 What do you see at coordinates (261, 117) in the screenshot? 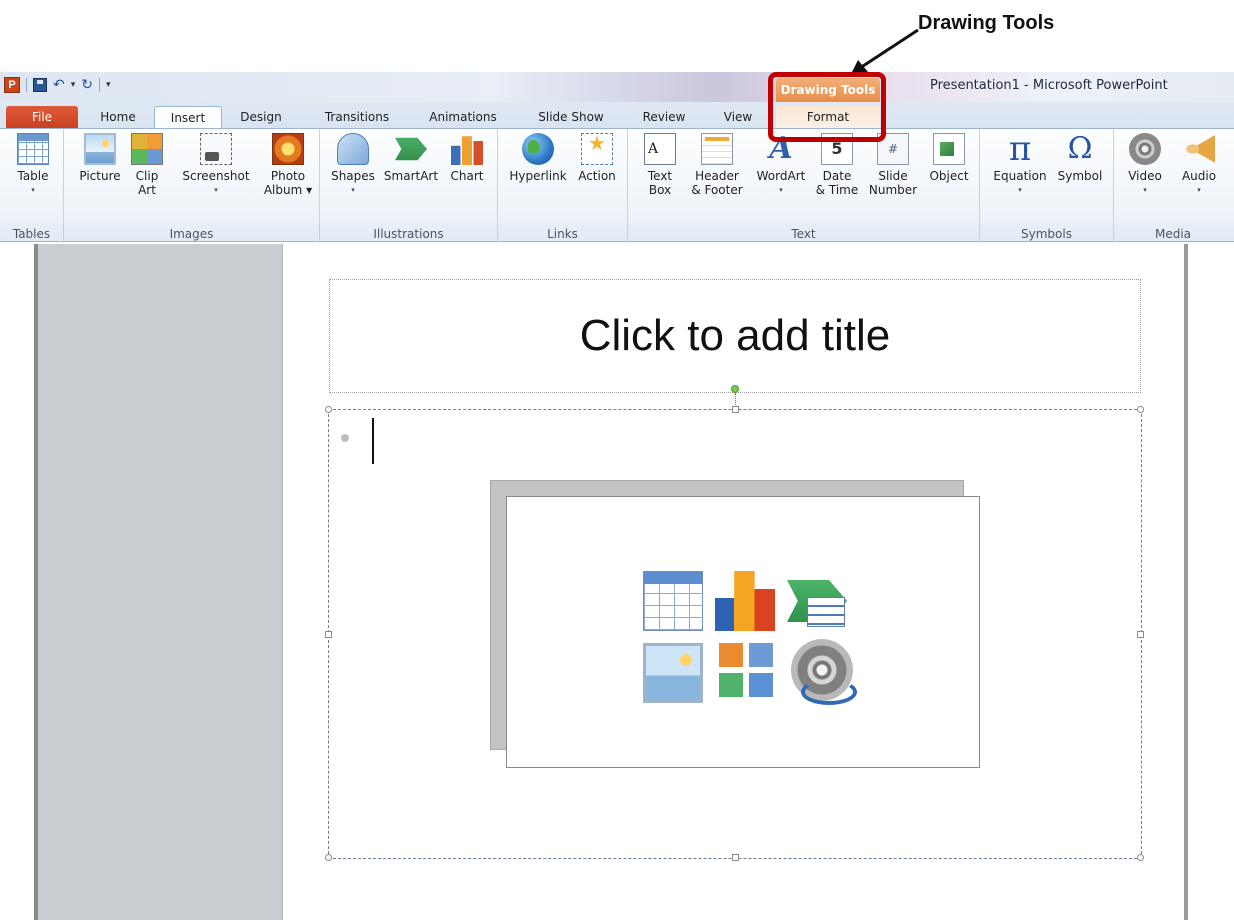
I see `tab-design: Design` at bounding box center [261, 117].